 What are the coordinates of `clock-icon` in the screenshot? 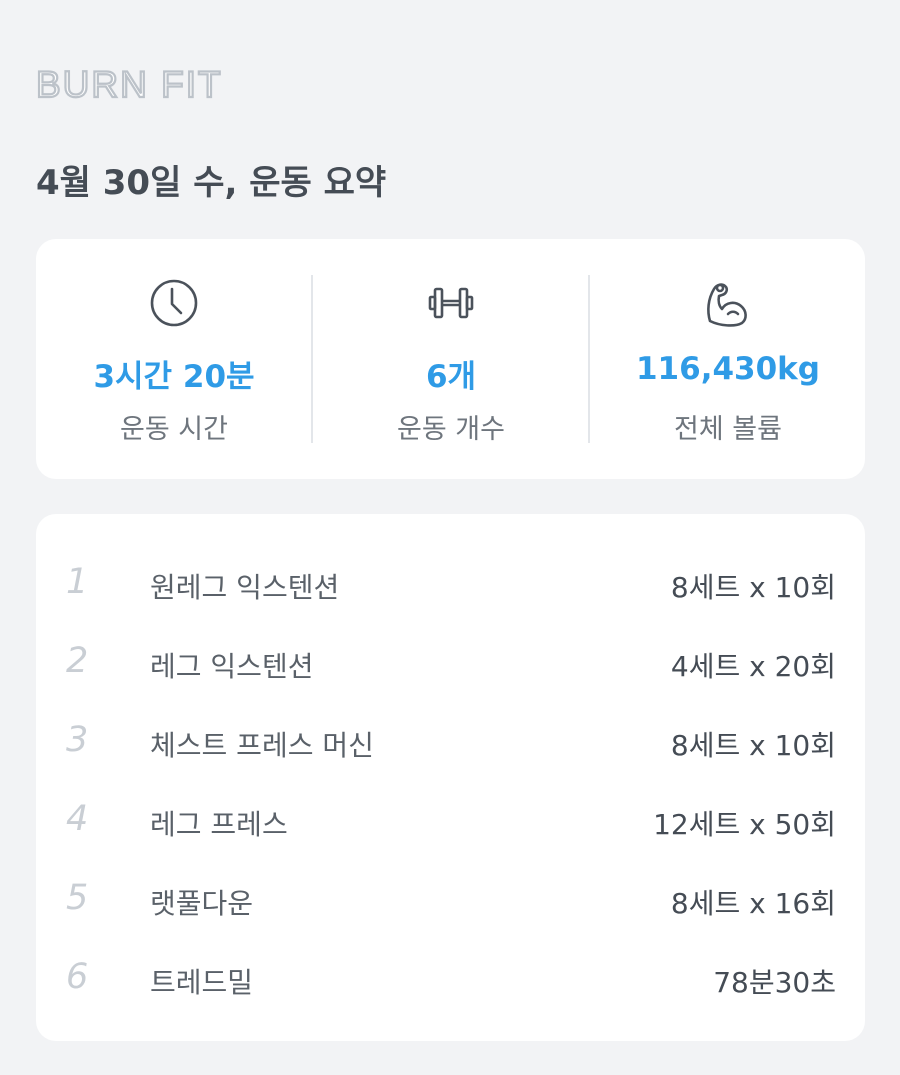 It's located at (174, 303).